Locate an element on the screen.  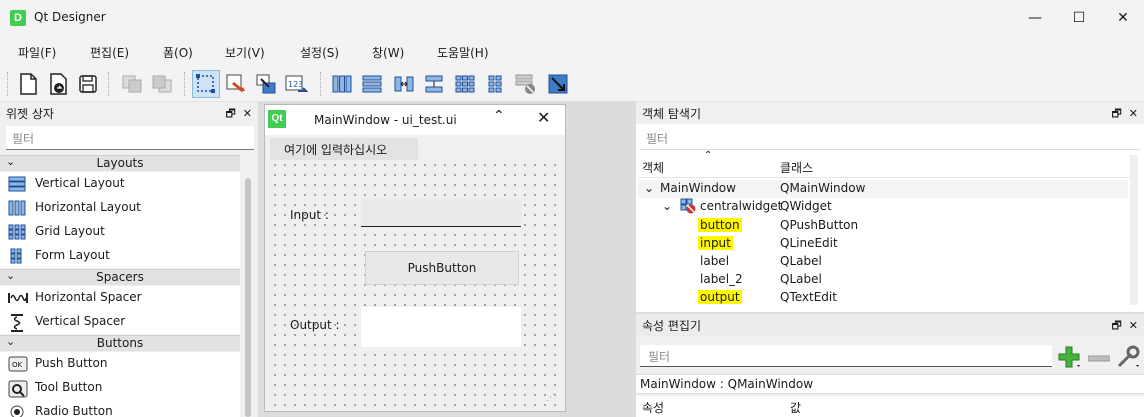
close-button: ✕ is located at coordinates (1121, 18).